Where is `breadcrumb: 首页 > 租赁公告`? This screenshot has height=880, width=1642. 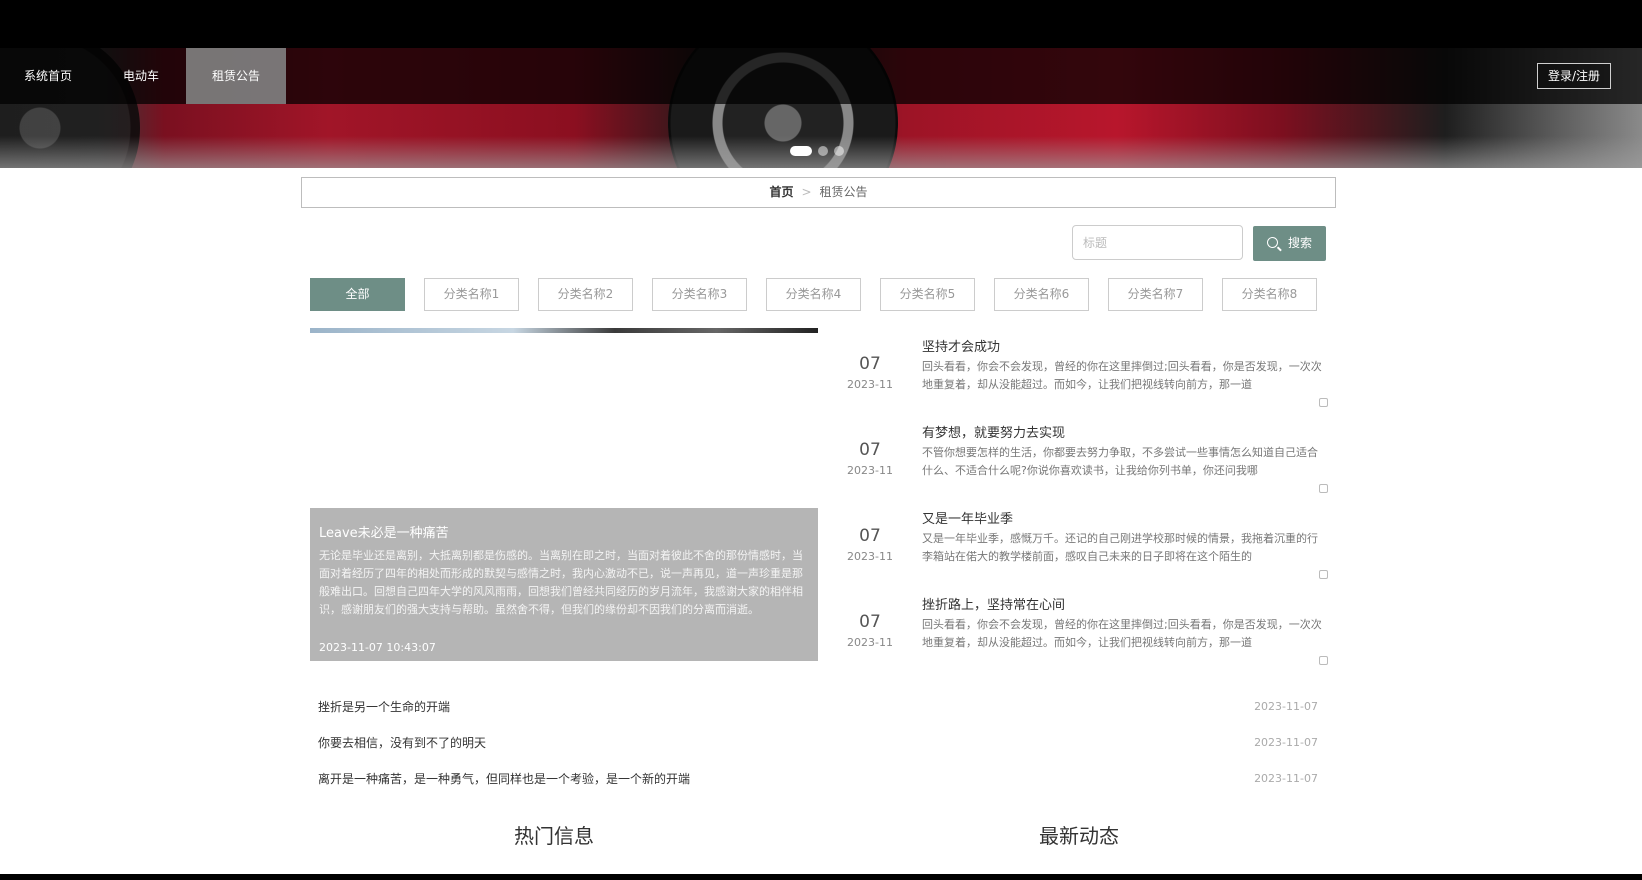 breadcrumb: 首页 > 租赁公告 is located at coordinates (818, 192).